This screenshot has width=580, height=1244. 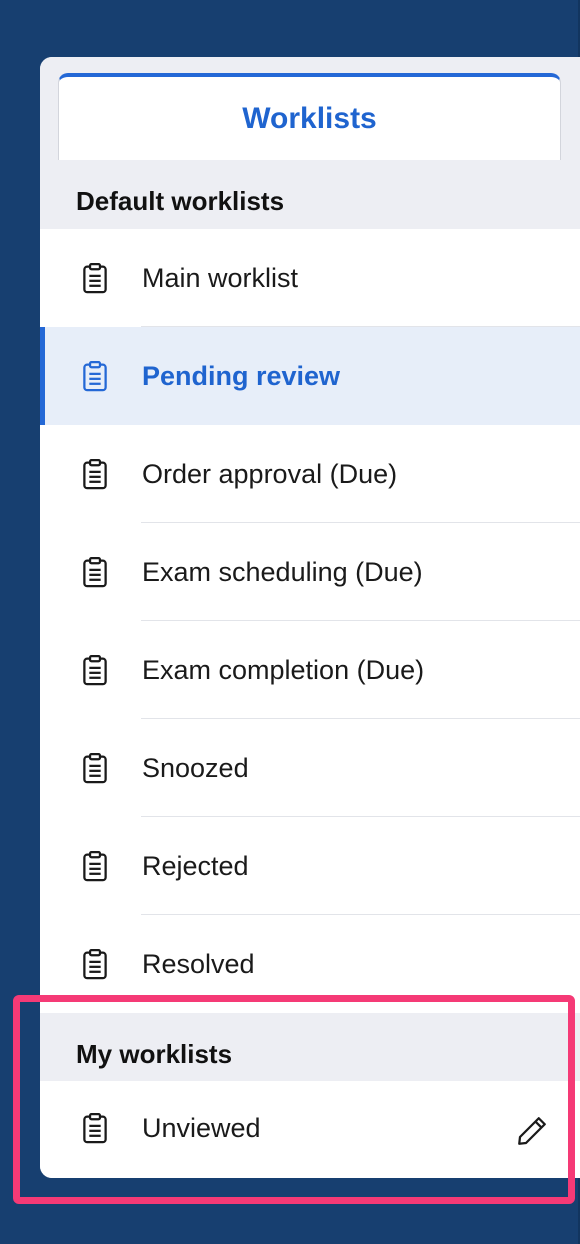 I want to click on tab-bar: Worklists, so click(x=310, y=109).